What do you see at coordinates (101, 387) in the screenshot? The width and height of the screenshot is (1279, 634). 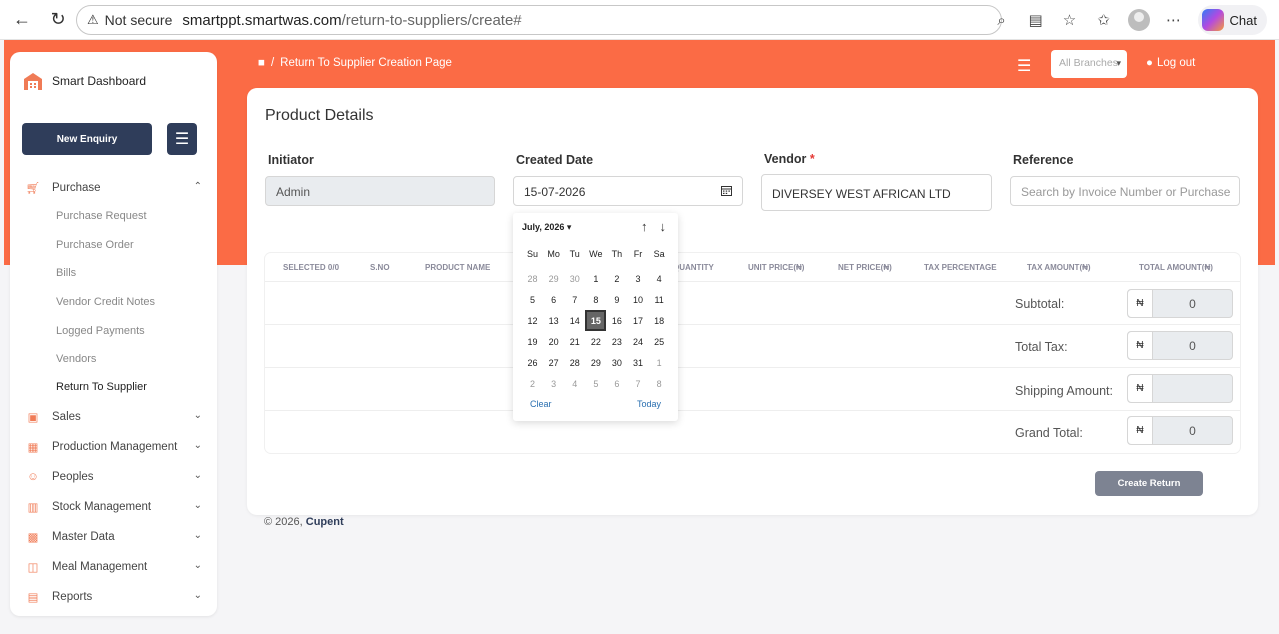 I see `sidebar-sub-return-to-supplier: Return To Supplier` at bounding box center [101, 387].